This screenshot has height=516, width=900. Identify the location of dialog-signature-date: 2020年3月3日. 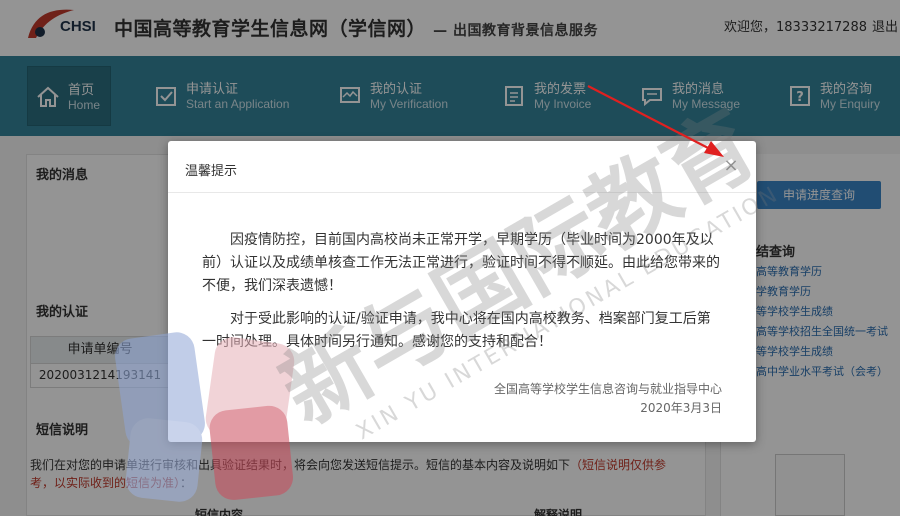
(681, 408).